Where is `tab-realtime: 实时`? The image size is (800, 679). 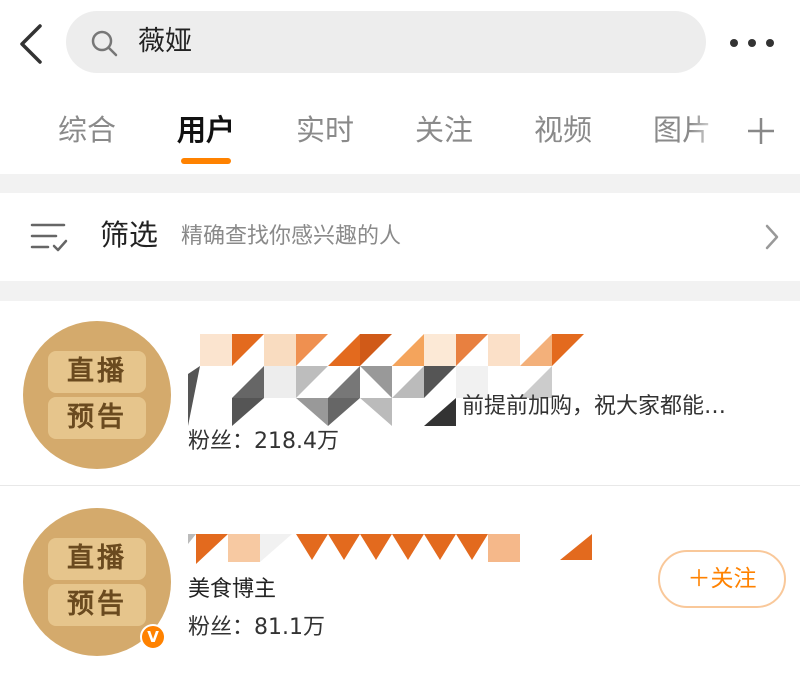
tab-realtime: 实时 is located at coordinates (325, 130).